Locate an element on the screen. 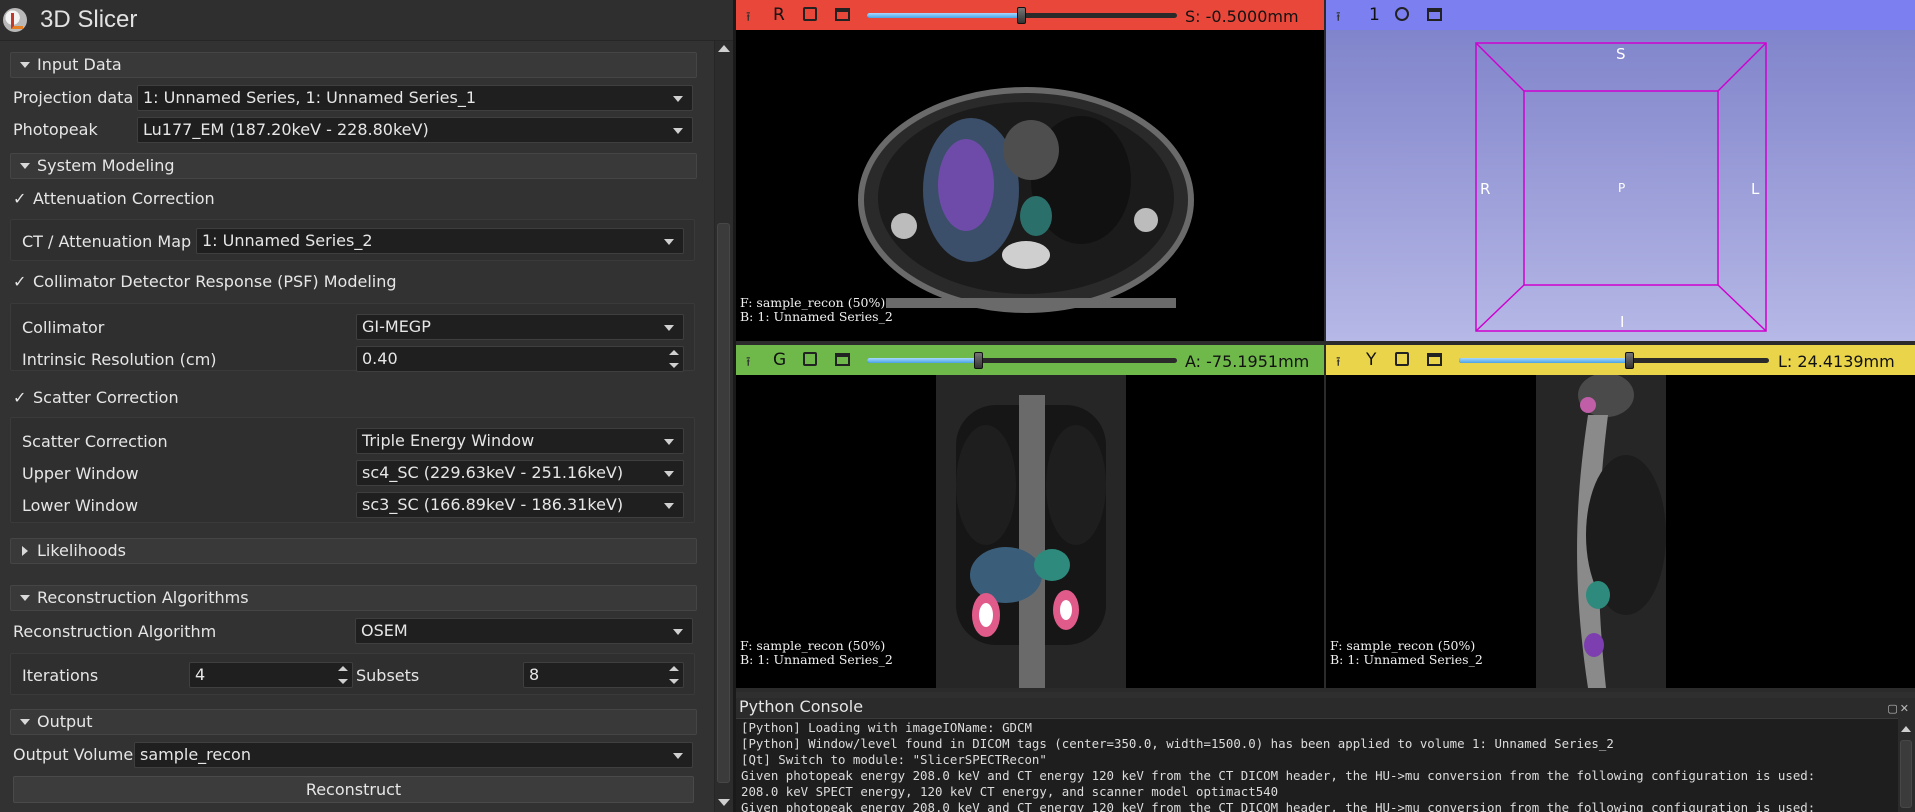 The image size is (1915, 812). ct-attenuation-map-select: 1: Unnamed Series_2 is located at coordinates (440, 241).